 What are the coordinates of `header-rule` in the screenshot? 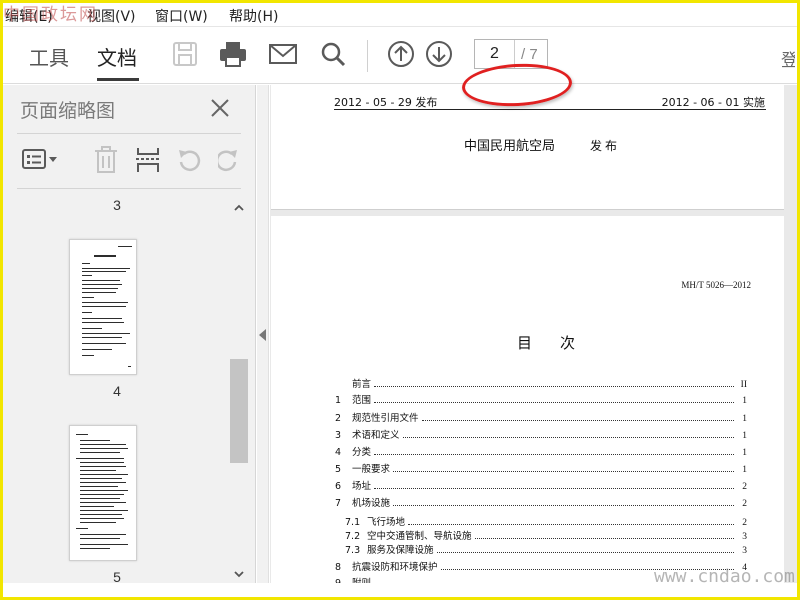 It's located at (550, 109).